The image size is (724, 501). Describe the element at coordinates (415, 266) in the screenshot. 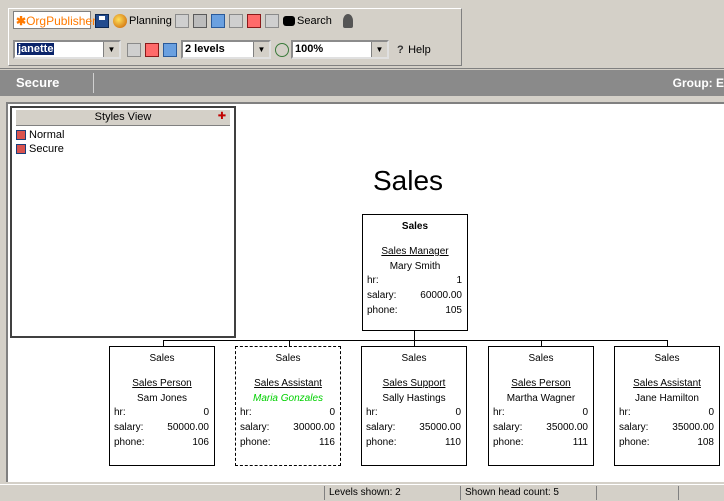

I see `box-name: Mary Smith` at that location.